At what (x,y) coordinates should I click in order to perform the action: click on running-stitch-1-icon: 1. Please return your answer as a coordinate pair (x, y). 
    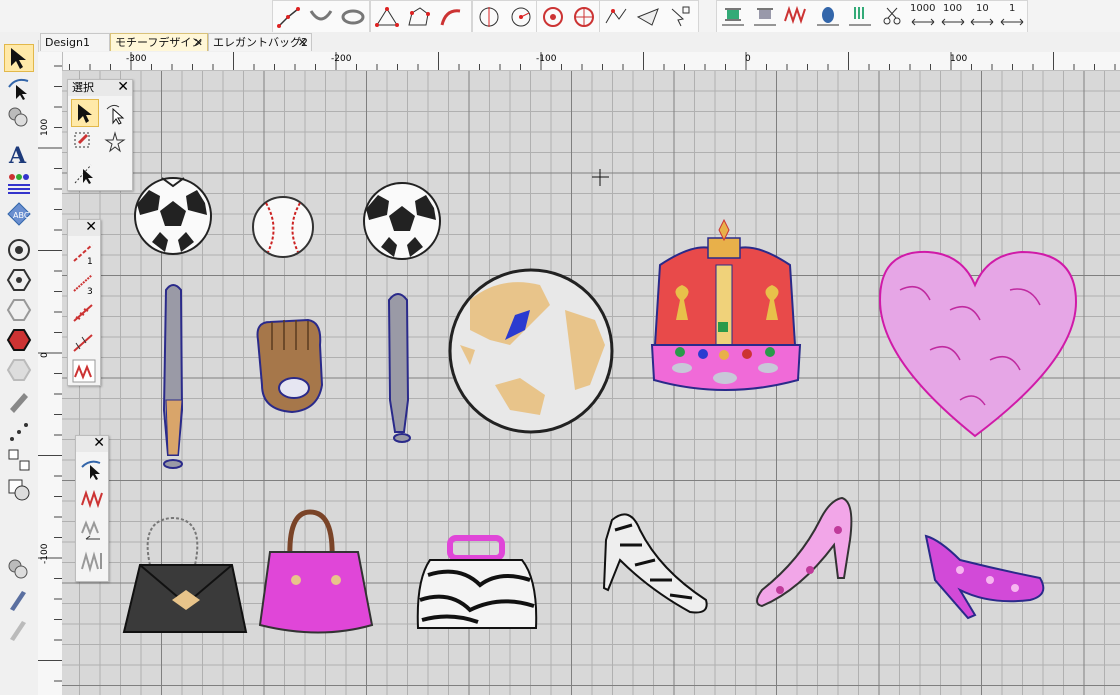
    Looking at the image, I should click on (84, 253).